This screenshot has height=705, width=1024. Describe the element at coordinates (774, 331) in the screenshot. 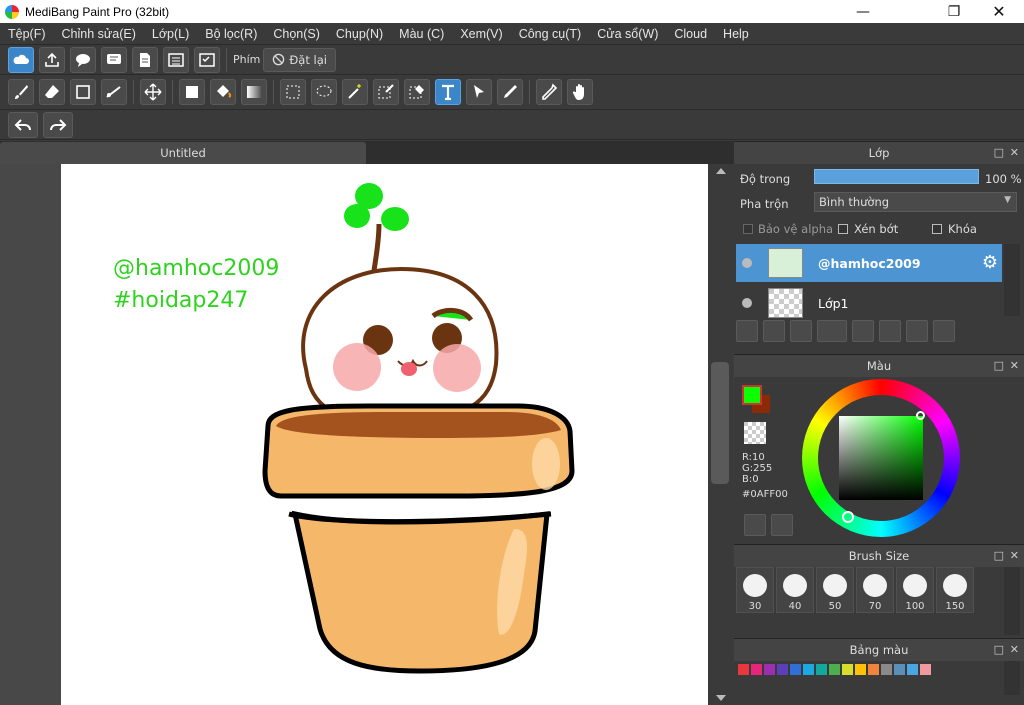

I see `new-halftone-layer-icon` at that location.